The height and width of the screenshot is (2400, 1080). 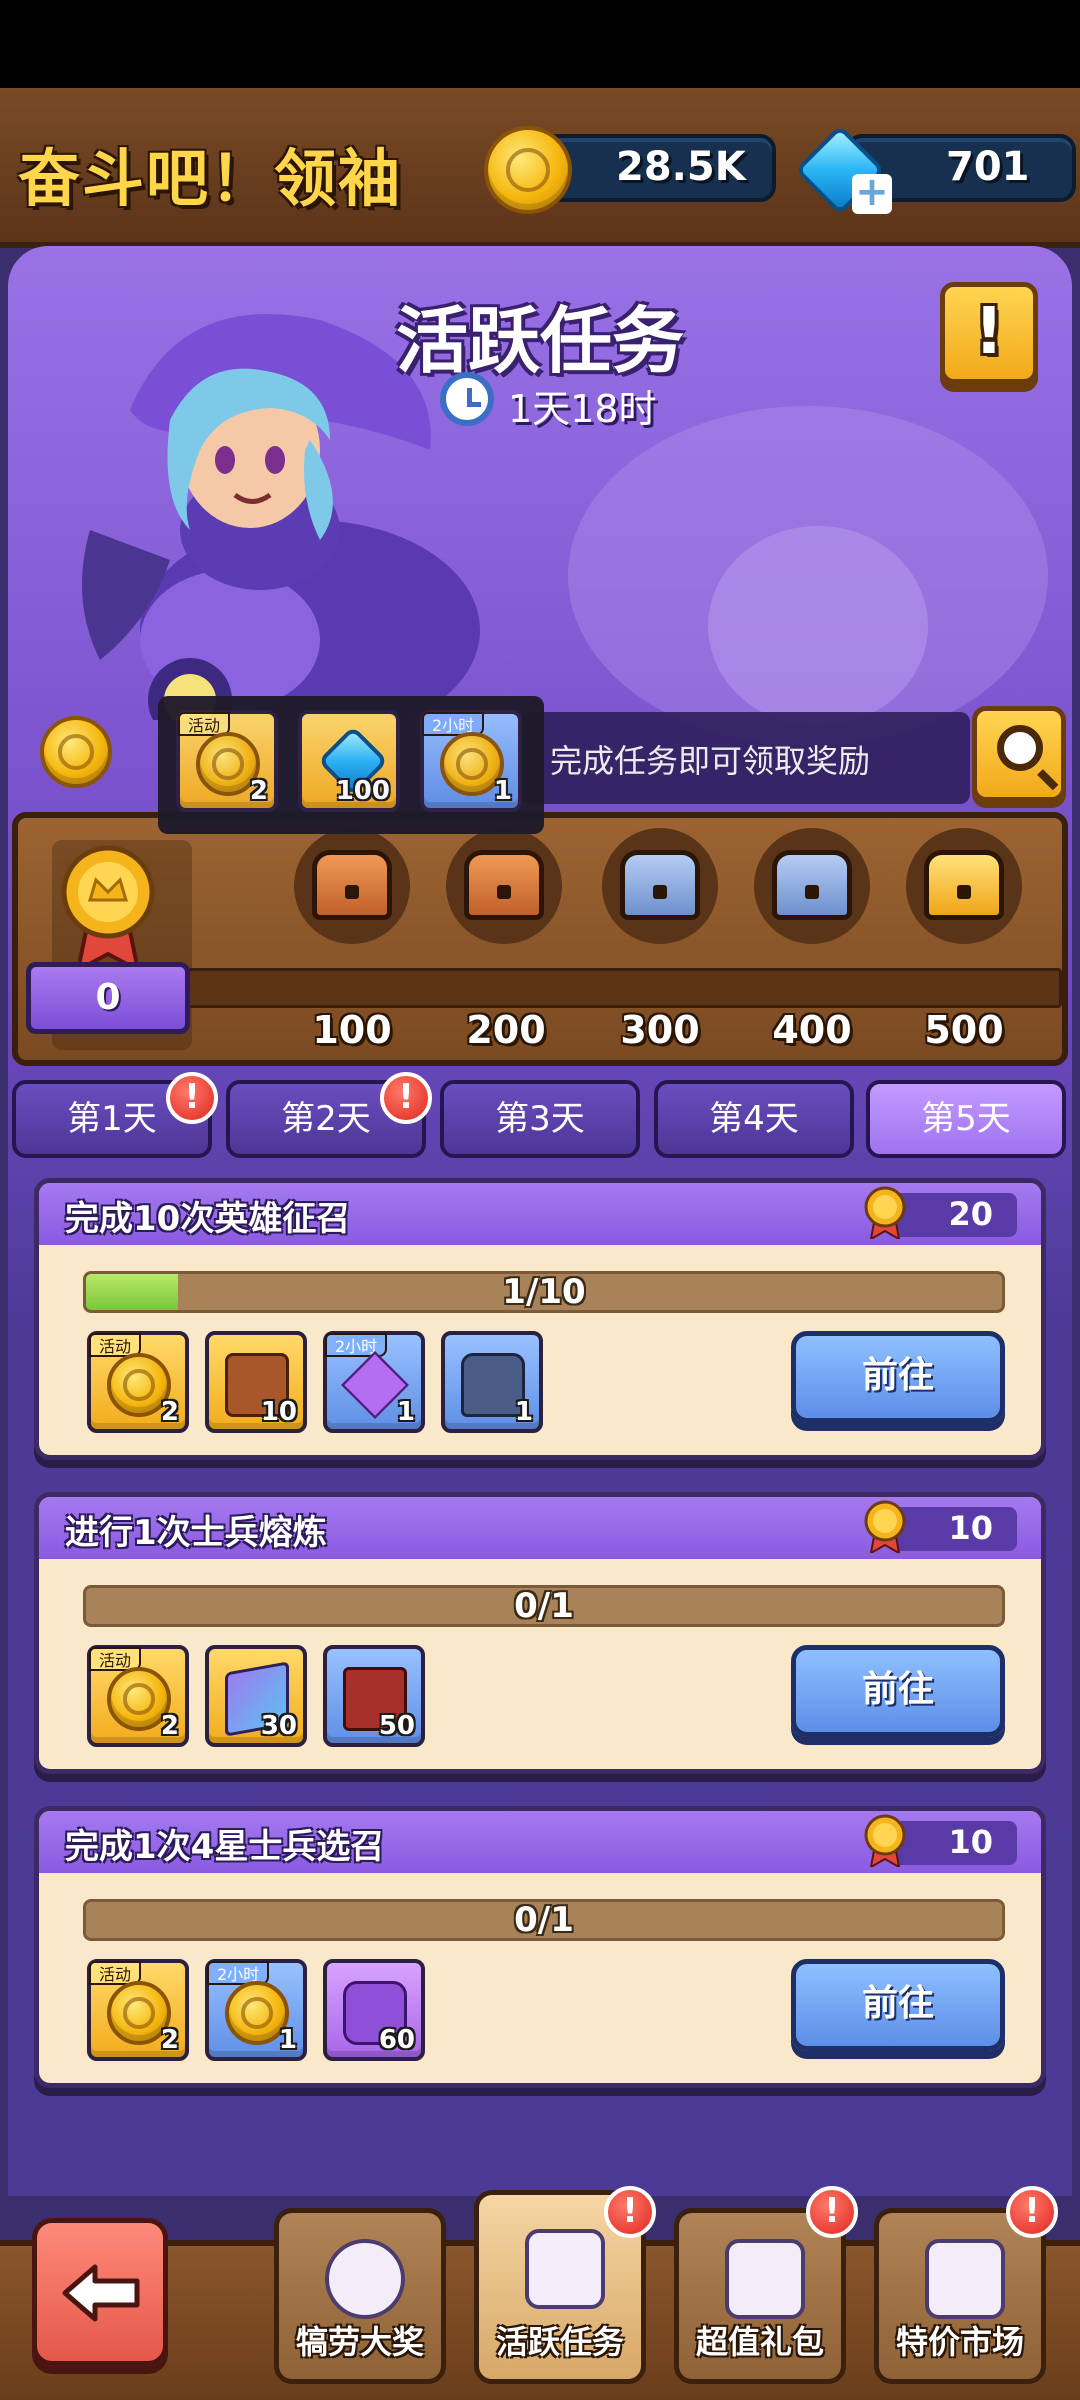 I want to click on tooltip-reward-3: 2小时 1, so click(x=471, y=761).